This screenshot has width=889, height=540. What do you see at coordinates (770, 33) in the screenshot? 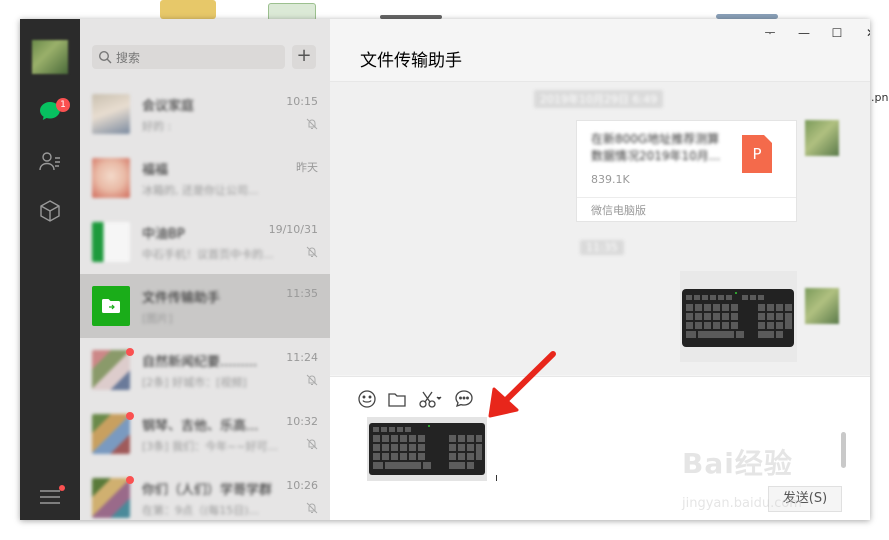
I see `pin-button: ᅮ` at bounding box center [770, 33].